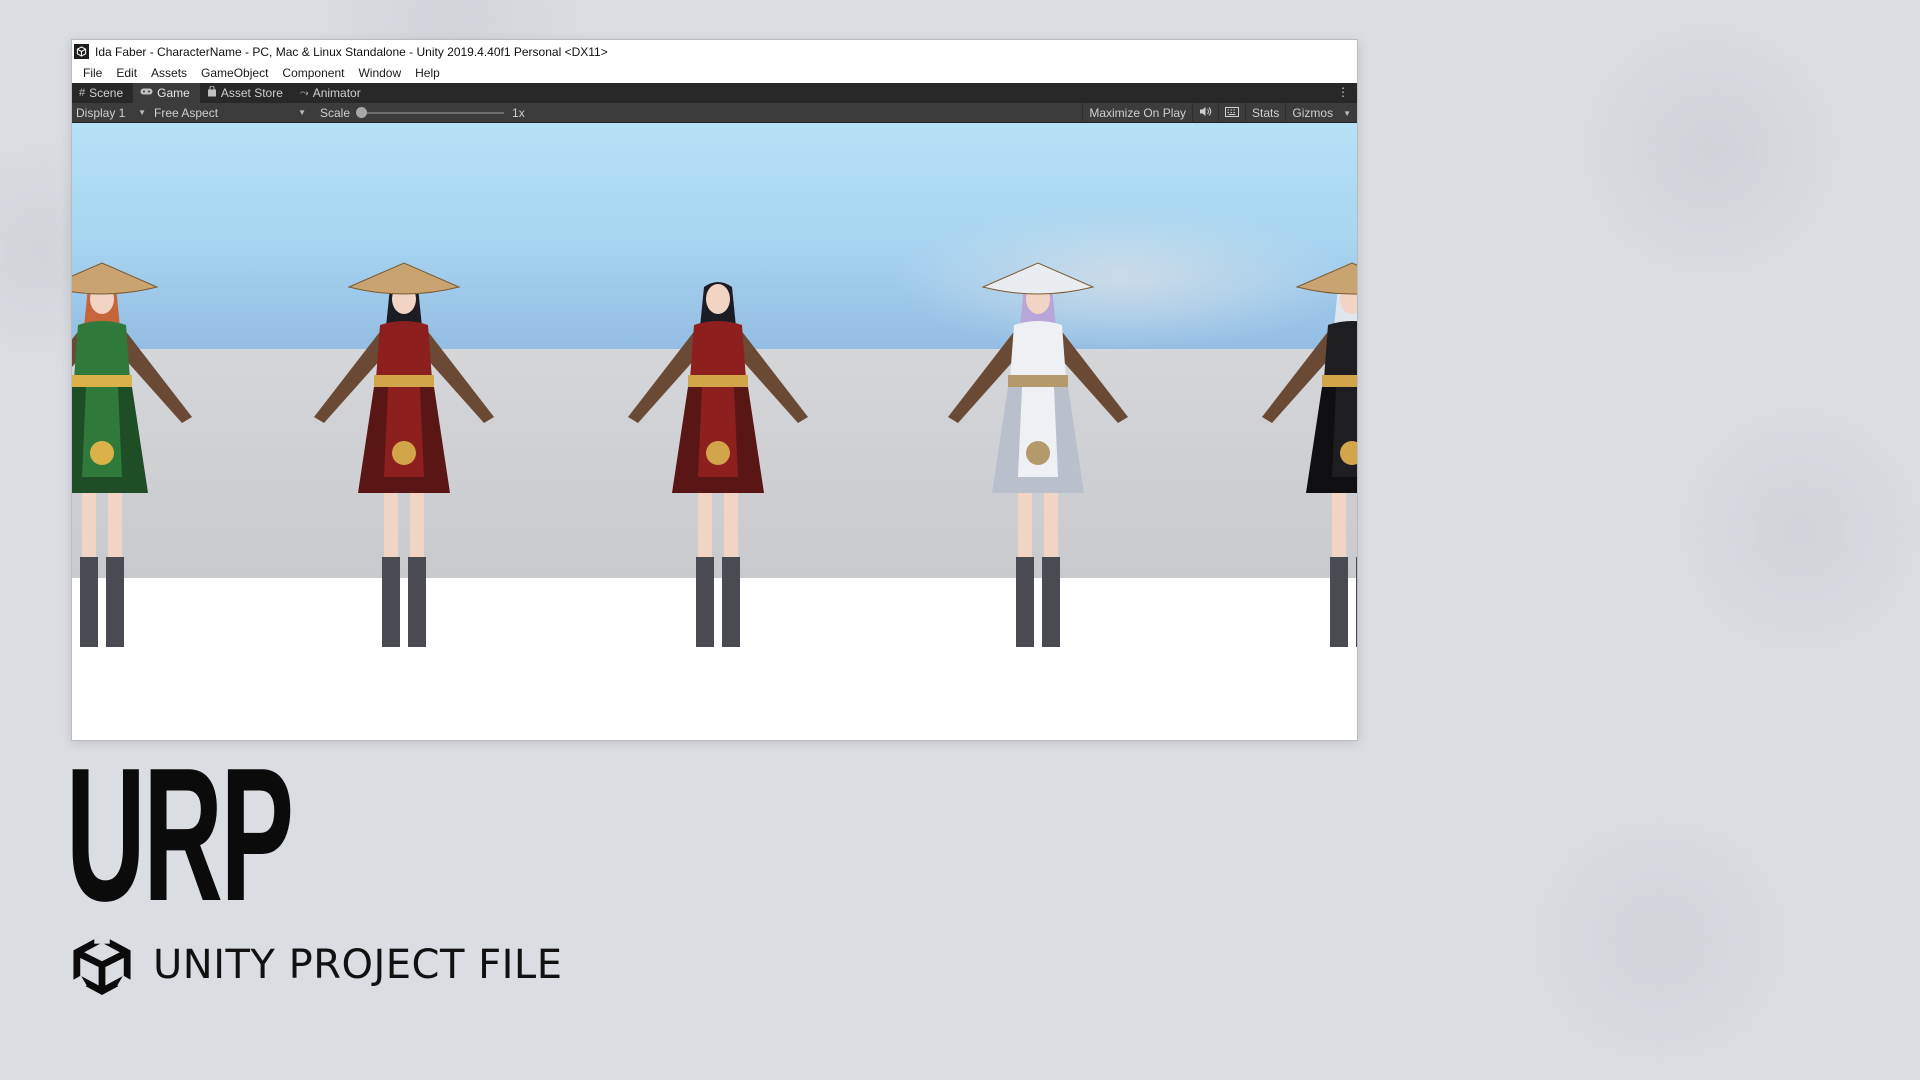 Image resolution: width=1920 pixels, height=1080 pixels. What do you see at coordinates (304, 92) in the screenshot?
I see `animator-icon: ⤳` at bounding box center [304, 92].